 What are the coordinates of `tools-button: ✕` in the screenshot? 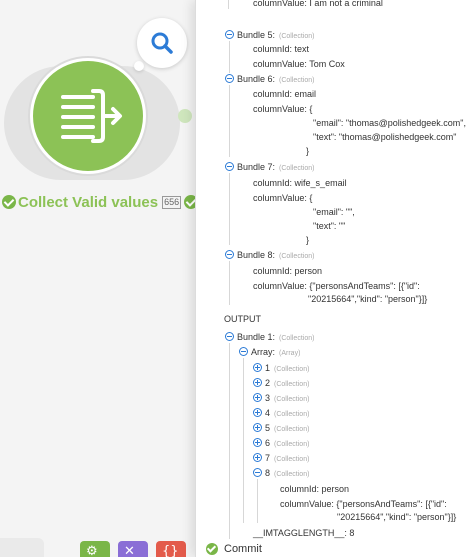 It's located at (133, 549).